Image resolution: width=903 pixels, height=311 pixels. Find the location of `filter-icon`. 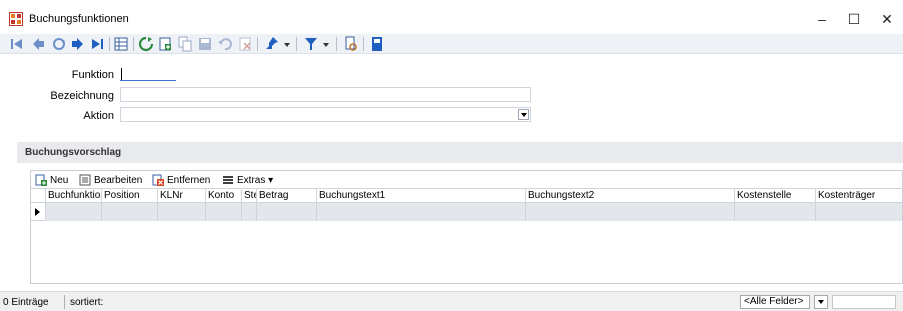

filter-icon is located at coordinates (311, 44).